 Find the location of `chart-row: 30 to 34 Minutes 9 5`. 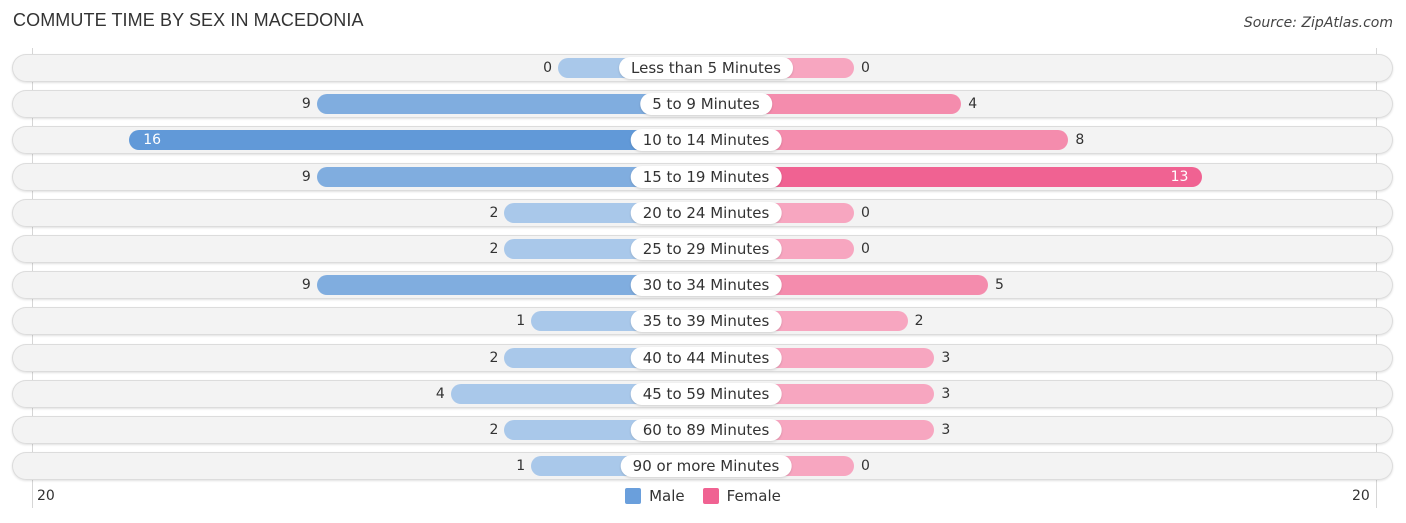

chart-row: 30 to 34 Minutes 9 5 is located at coordinates (702, 285).